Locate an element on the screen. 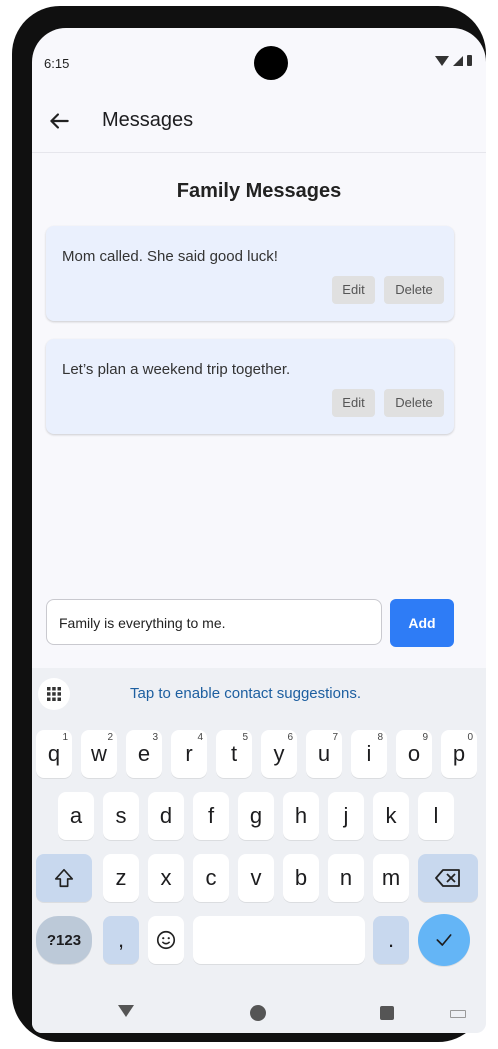 Image resolution: width=498 pixels, height=1049 pixels. suggestion-strip: Tap to enable contact suggestions. is located at coordinates (259, 694).